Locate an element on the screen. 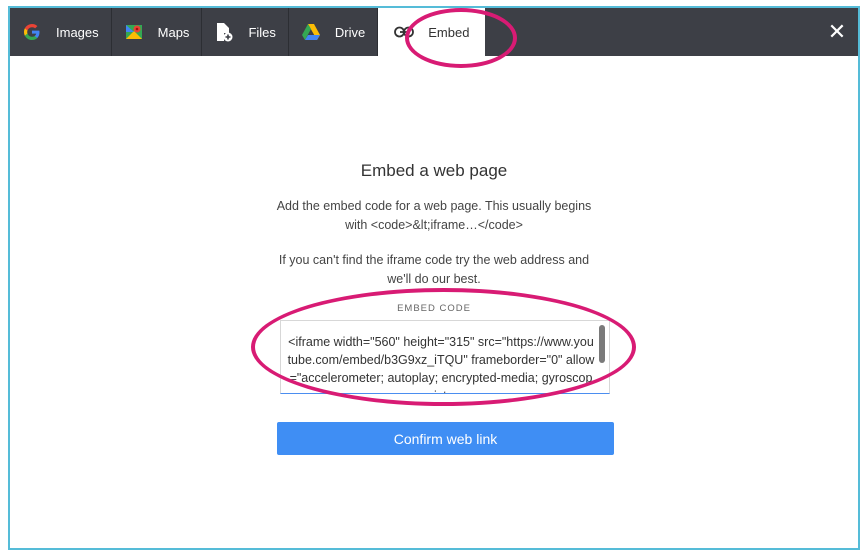  tab-label: Embed is located at coordinates (449, 32).